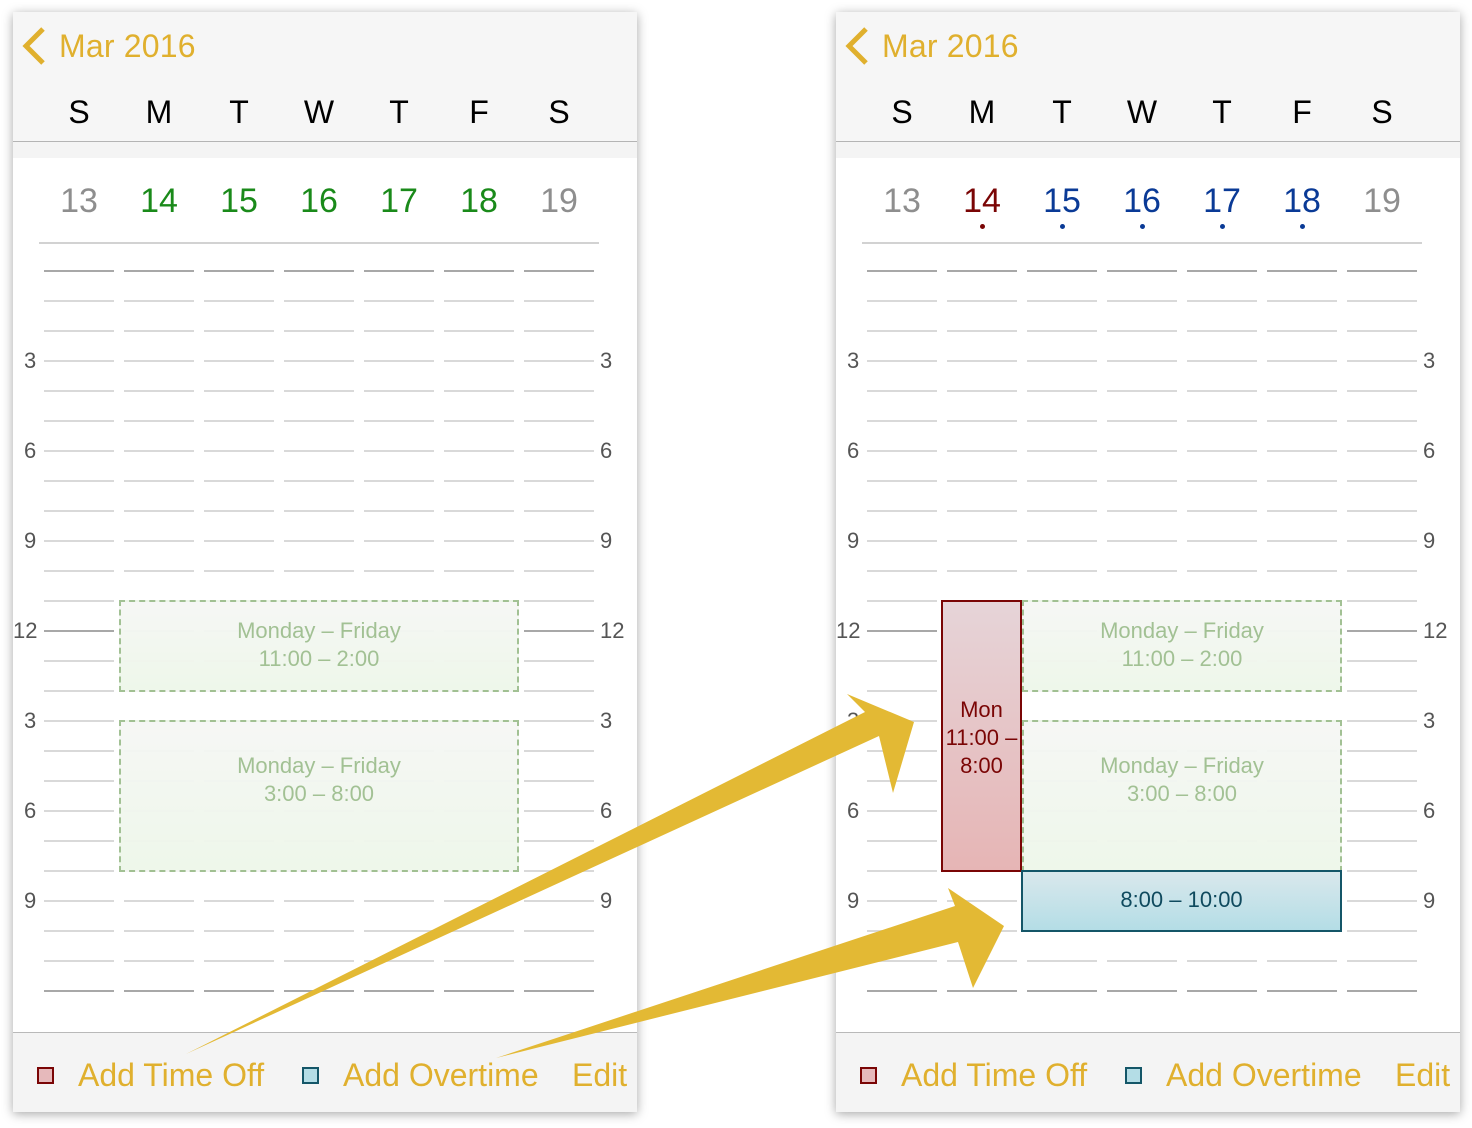 Image resolution: width=1472 pixels, height=1128 pixels. I want to click on add-overtime-label: Add Overtime, so click(441, 1075).